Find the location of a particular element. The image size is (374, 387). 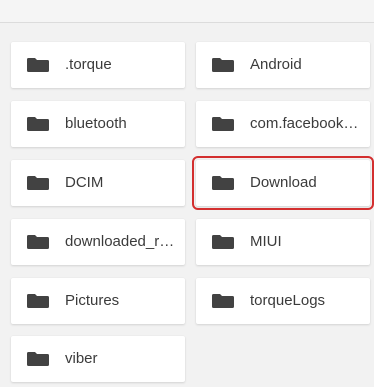

folder-tile-com-facebook: com.facebook.katana is located at coordinates (283, 124).